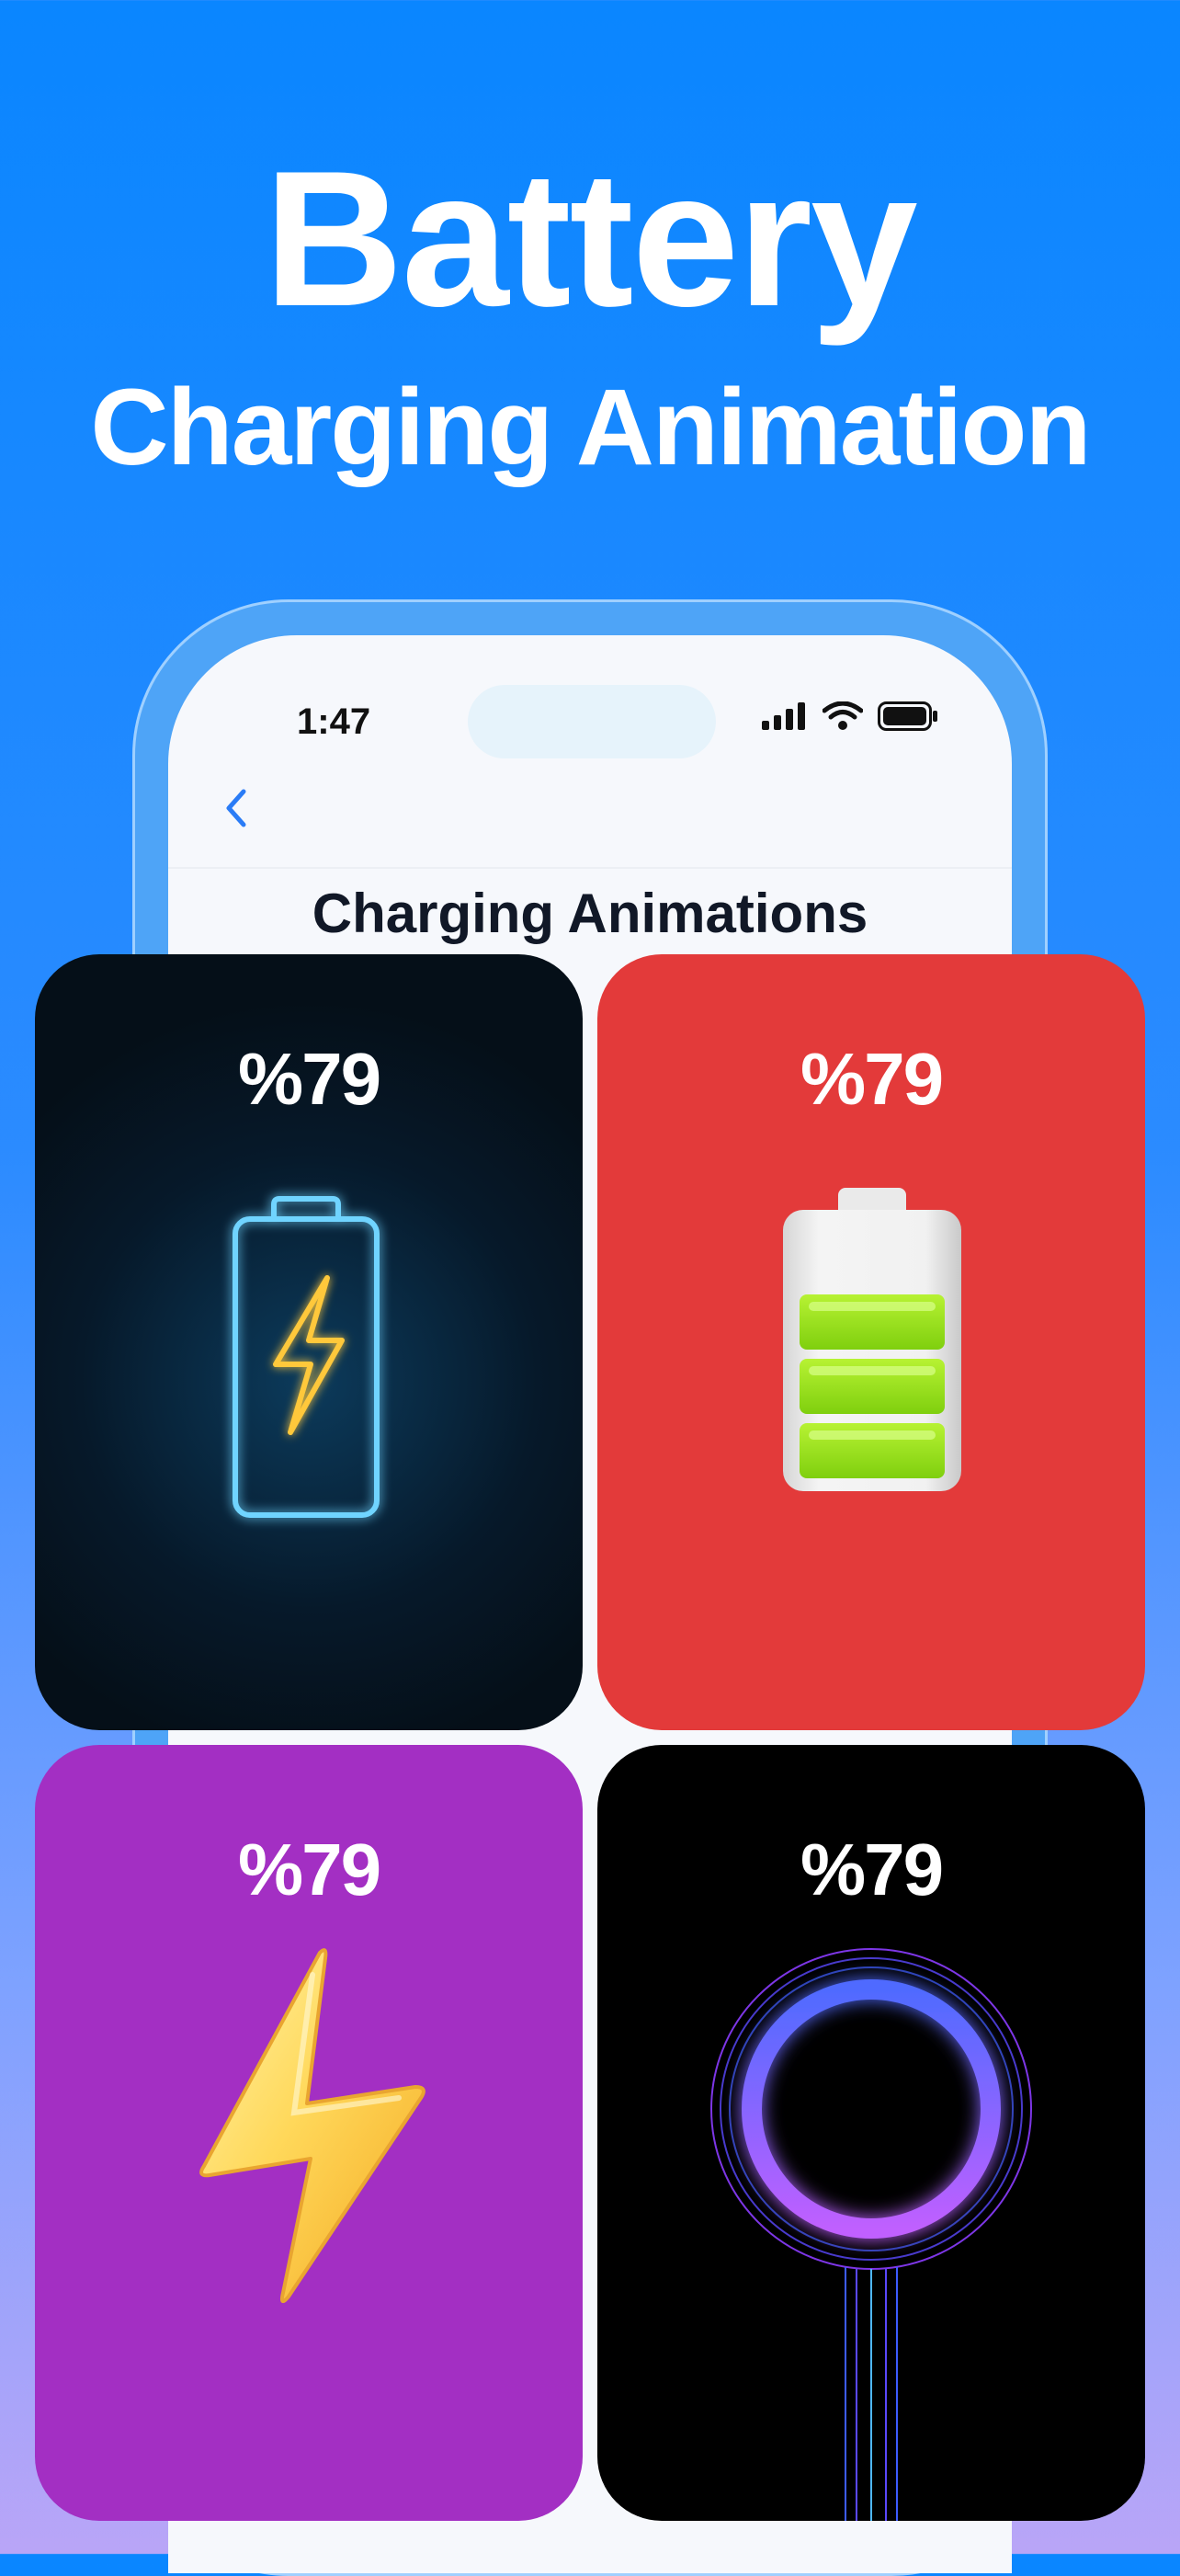 This screenshot has width=1180, height=2576. I want to click on battery-status-icon, so click(907, 716).